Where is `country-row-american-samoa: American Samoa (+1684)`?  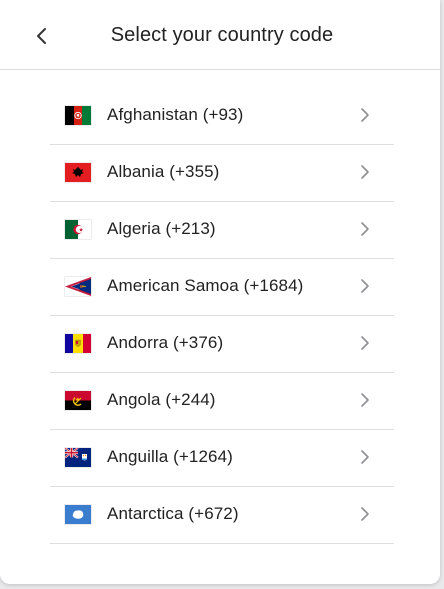 country-row-american-samoa: American Samoa (+1684) is located at coordinates (222, 287).